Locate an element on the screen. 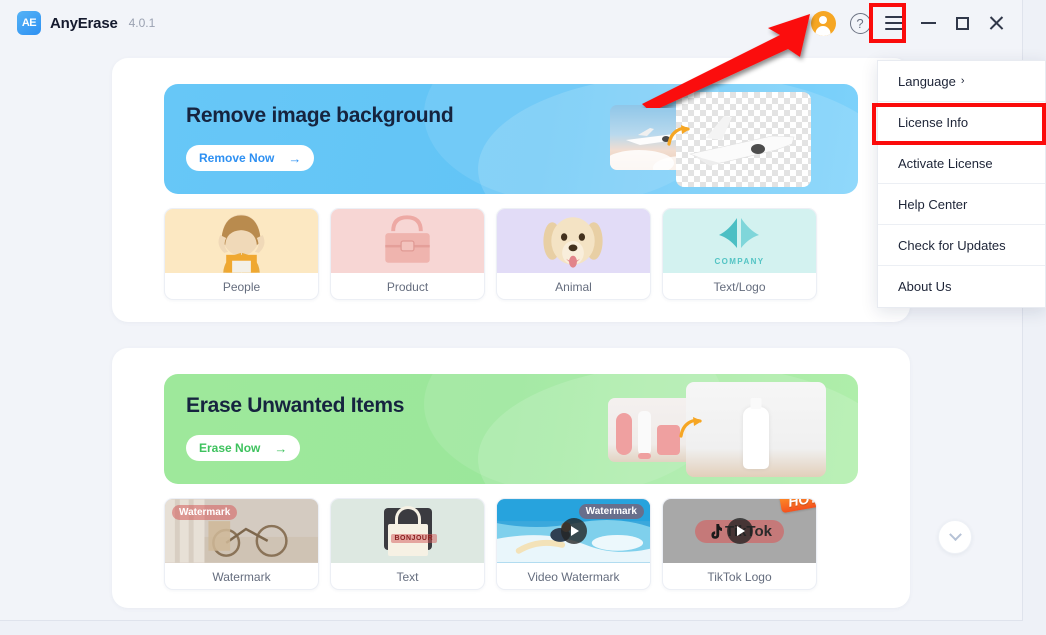  menu-hamburger-button is located at coordinates (894, 23).